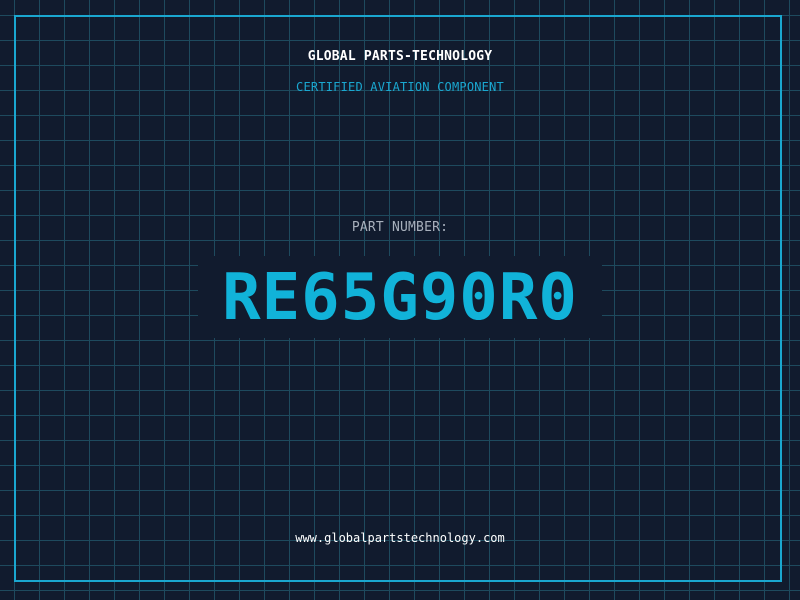 The height and width of the screenshot is (600, 800). What do you see at coordinates (400, 227) in the screenshot?
I see `part-number-label: PART NUMBER:` at bounding box center [400, 227].